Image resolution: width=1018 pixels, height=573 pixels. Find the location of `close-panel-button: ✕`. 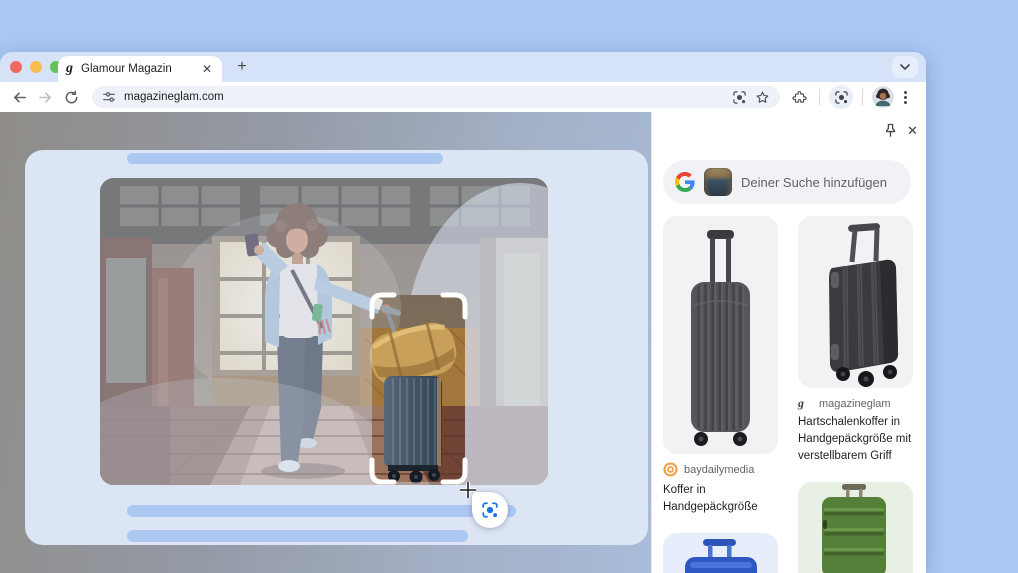

close-panel-button: ✕ is located at coordinates (912, 130).